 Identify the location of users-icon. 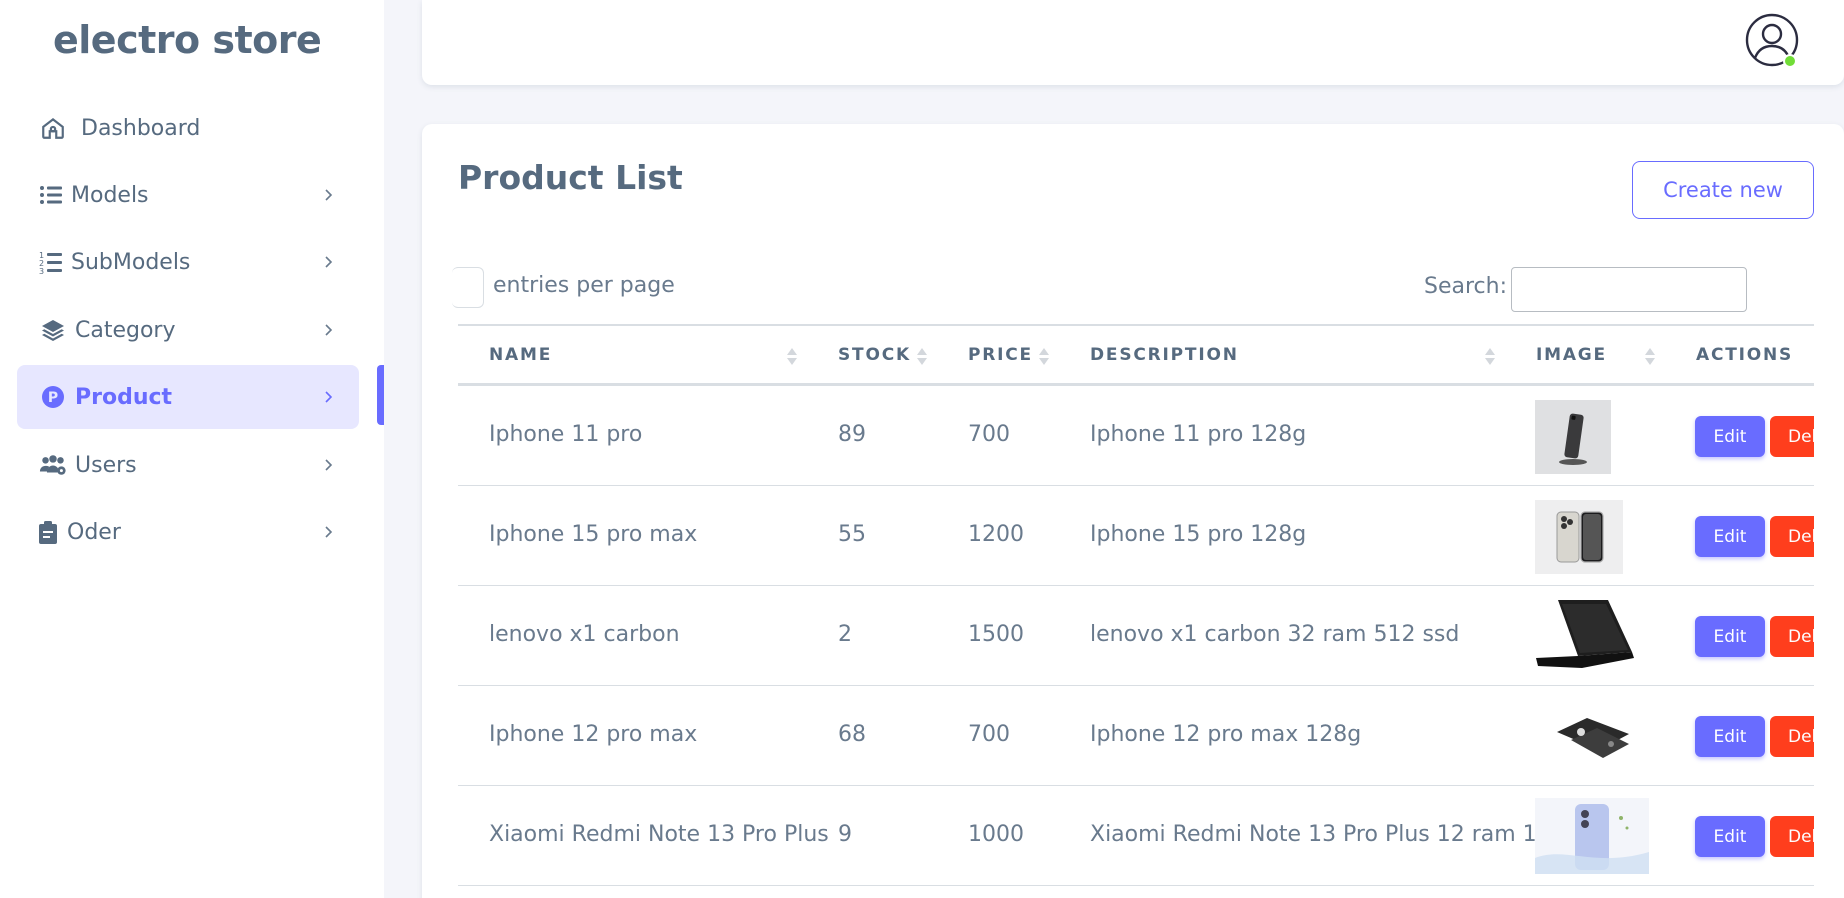
(53, 465).